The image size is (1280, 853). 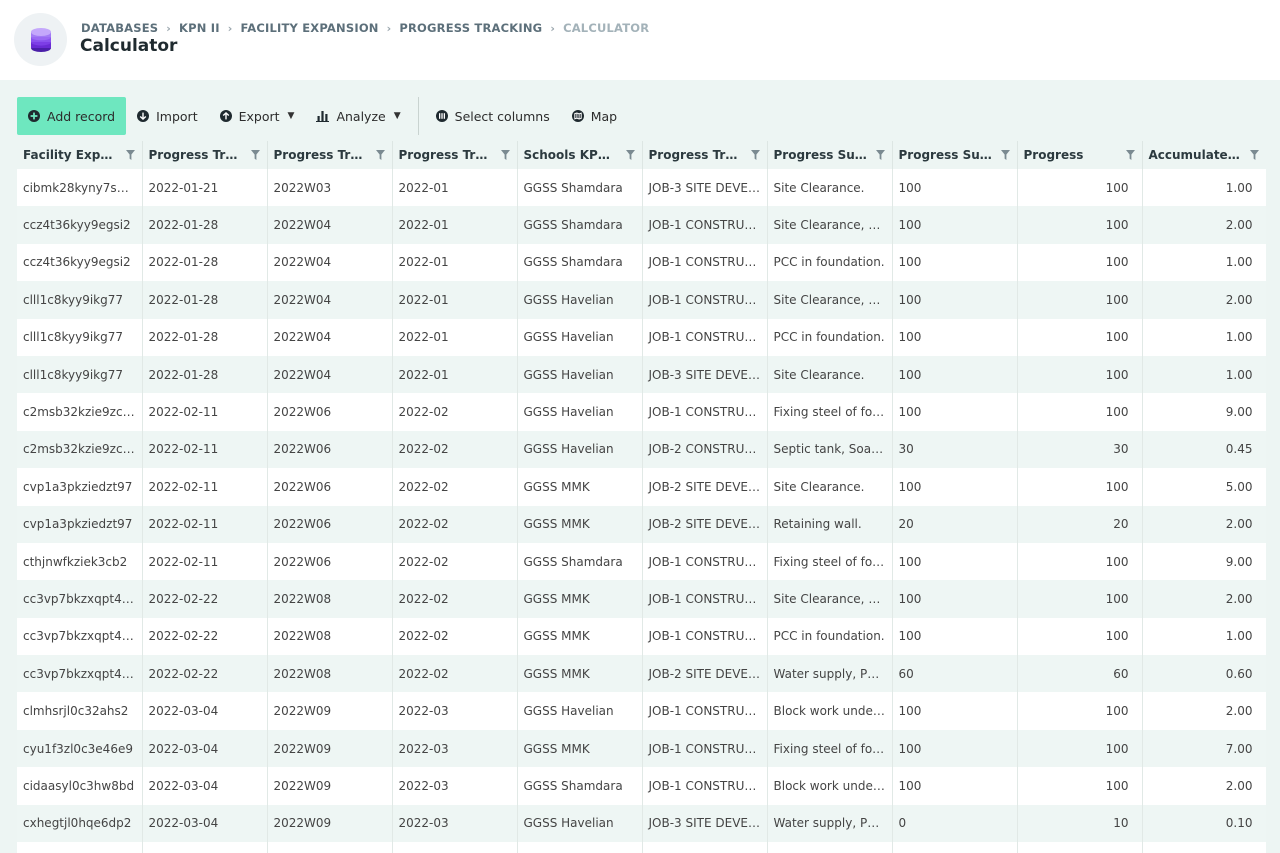 What do you see at coordinates (955, 524) in the screenshot?
I see `table-cell: 20` at bounding box center [955, 524].